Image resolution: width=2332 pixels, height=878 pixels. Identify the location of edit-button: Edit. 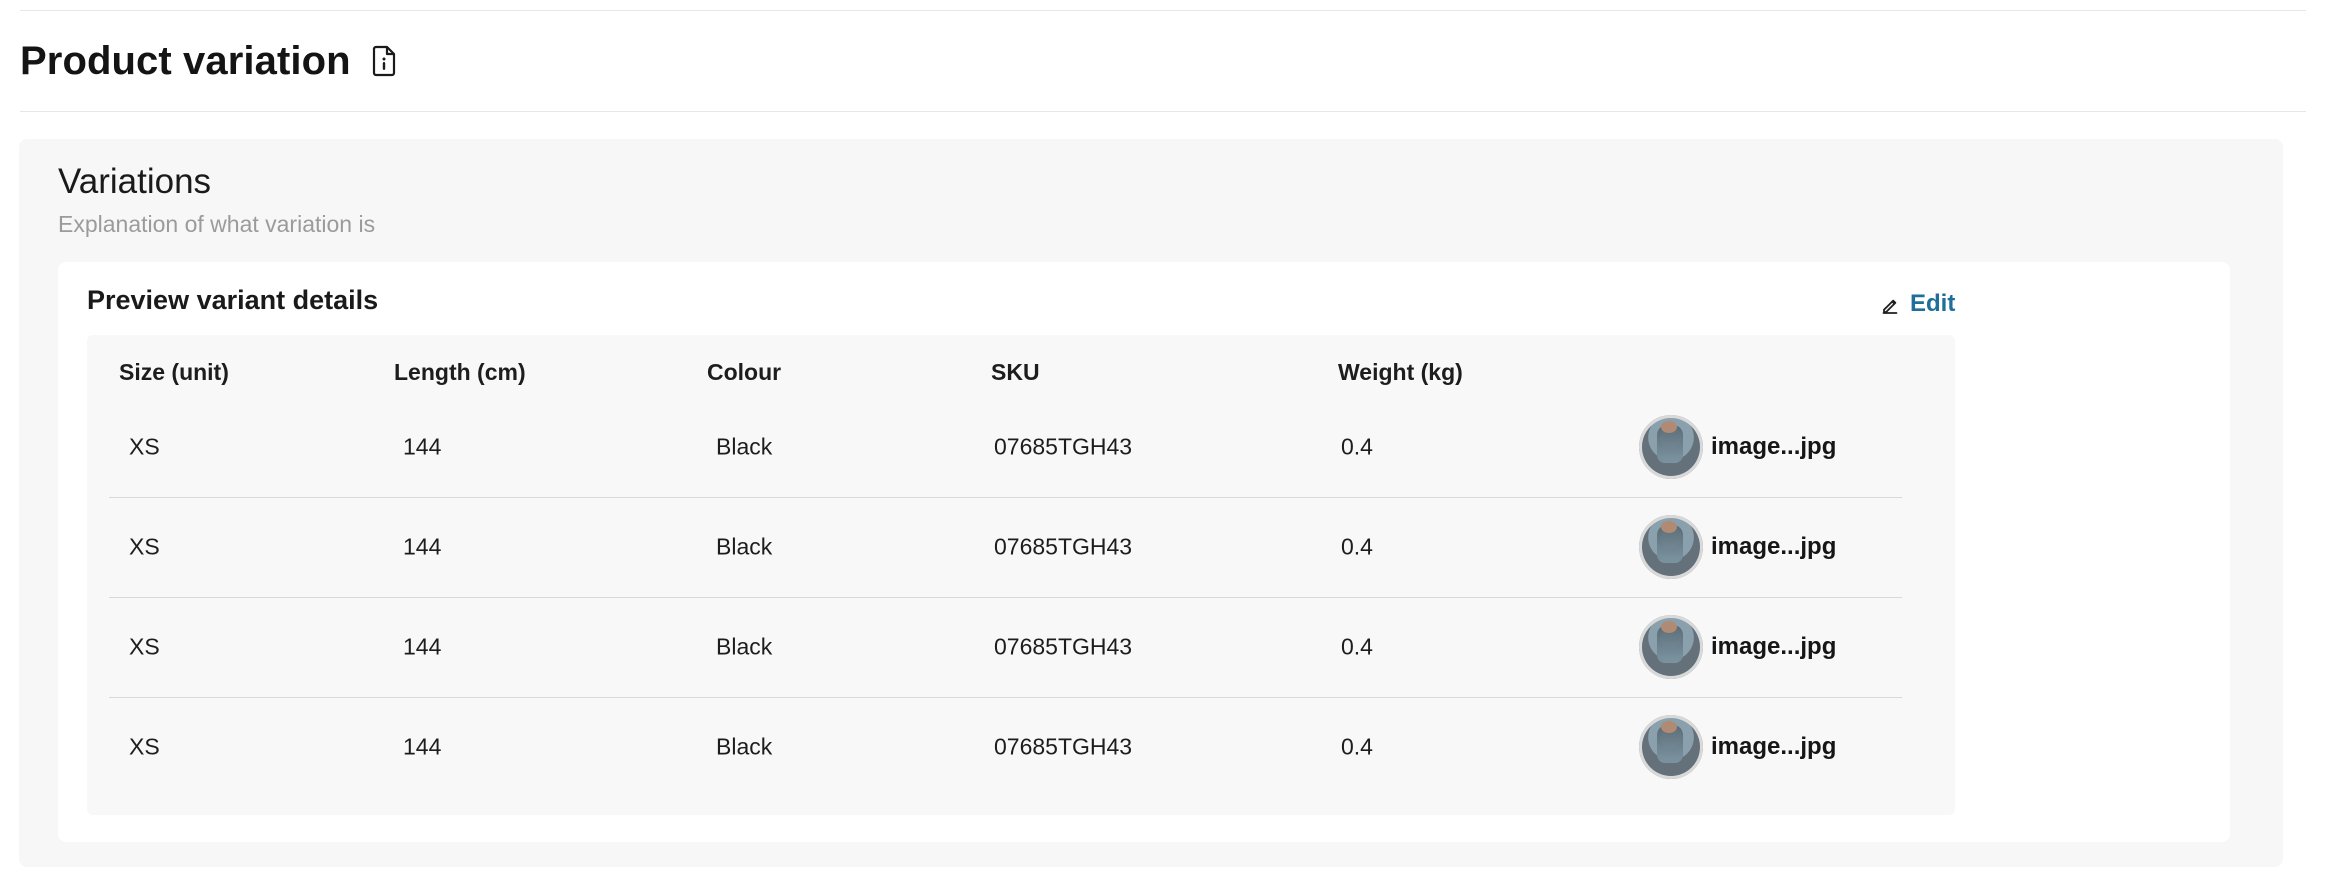
(1917, 304).